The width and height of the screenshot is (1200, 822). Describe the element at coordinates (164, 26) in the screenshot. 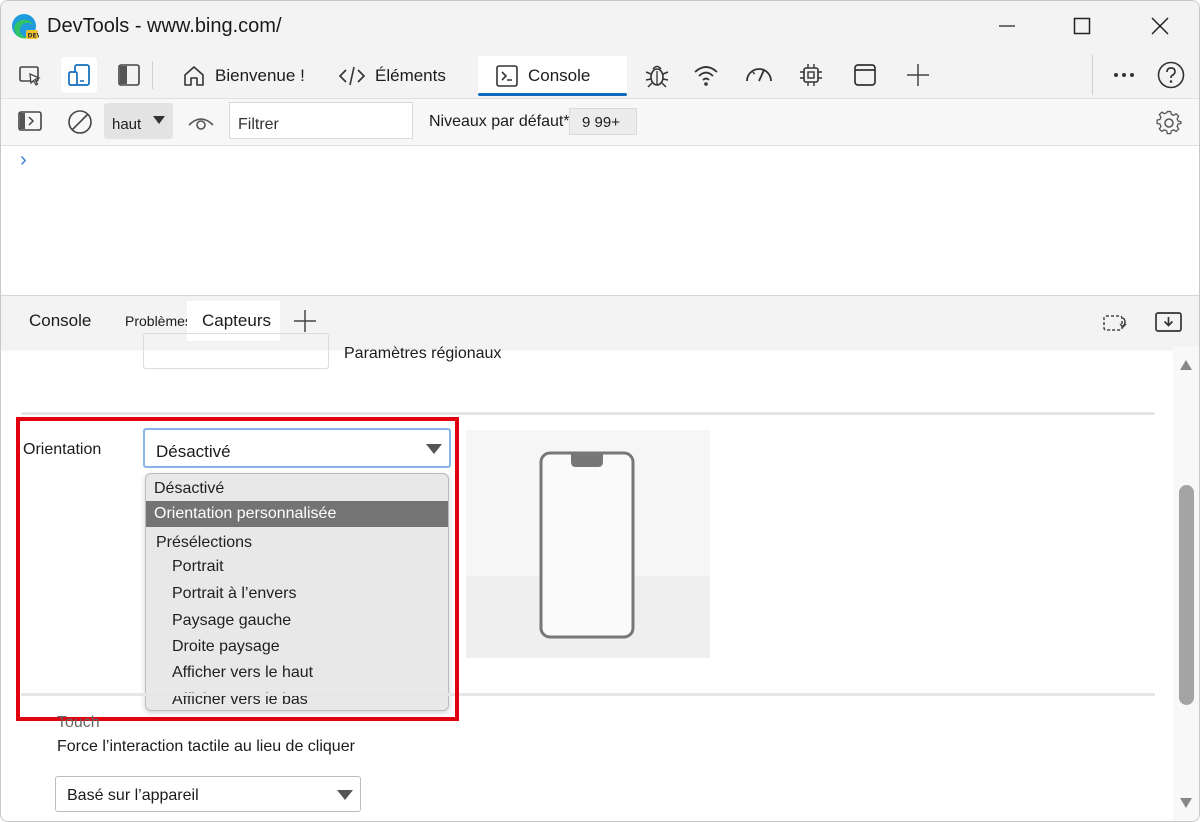

I see `window-title: DevTools - www.bing.com/` at that location.